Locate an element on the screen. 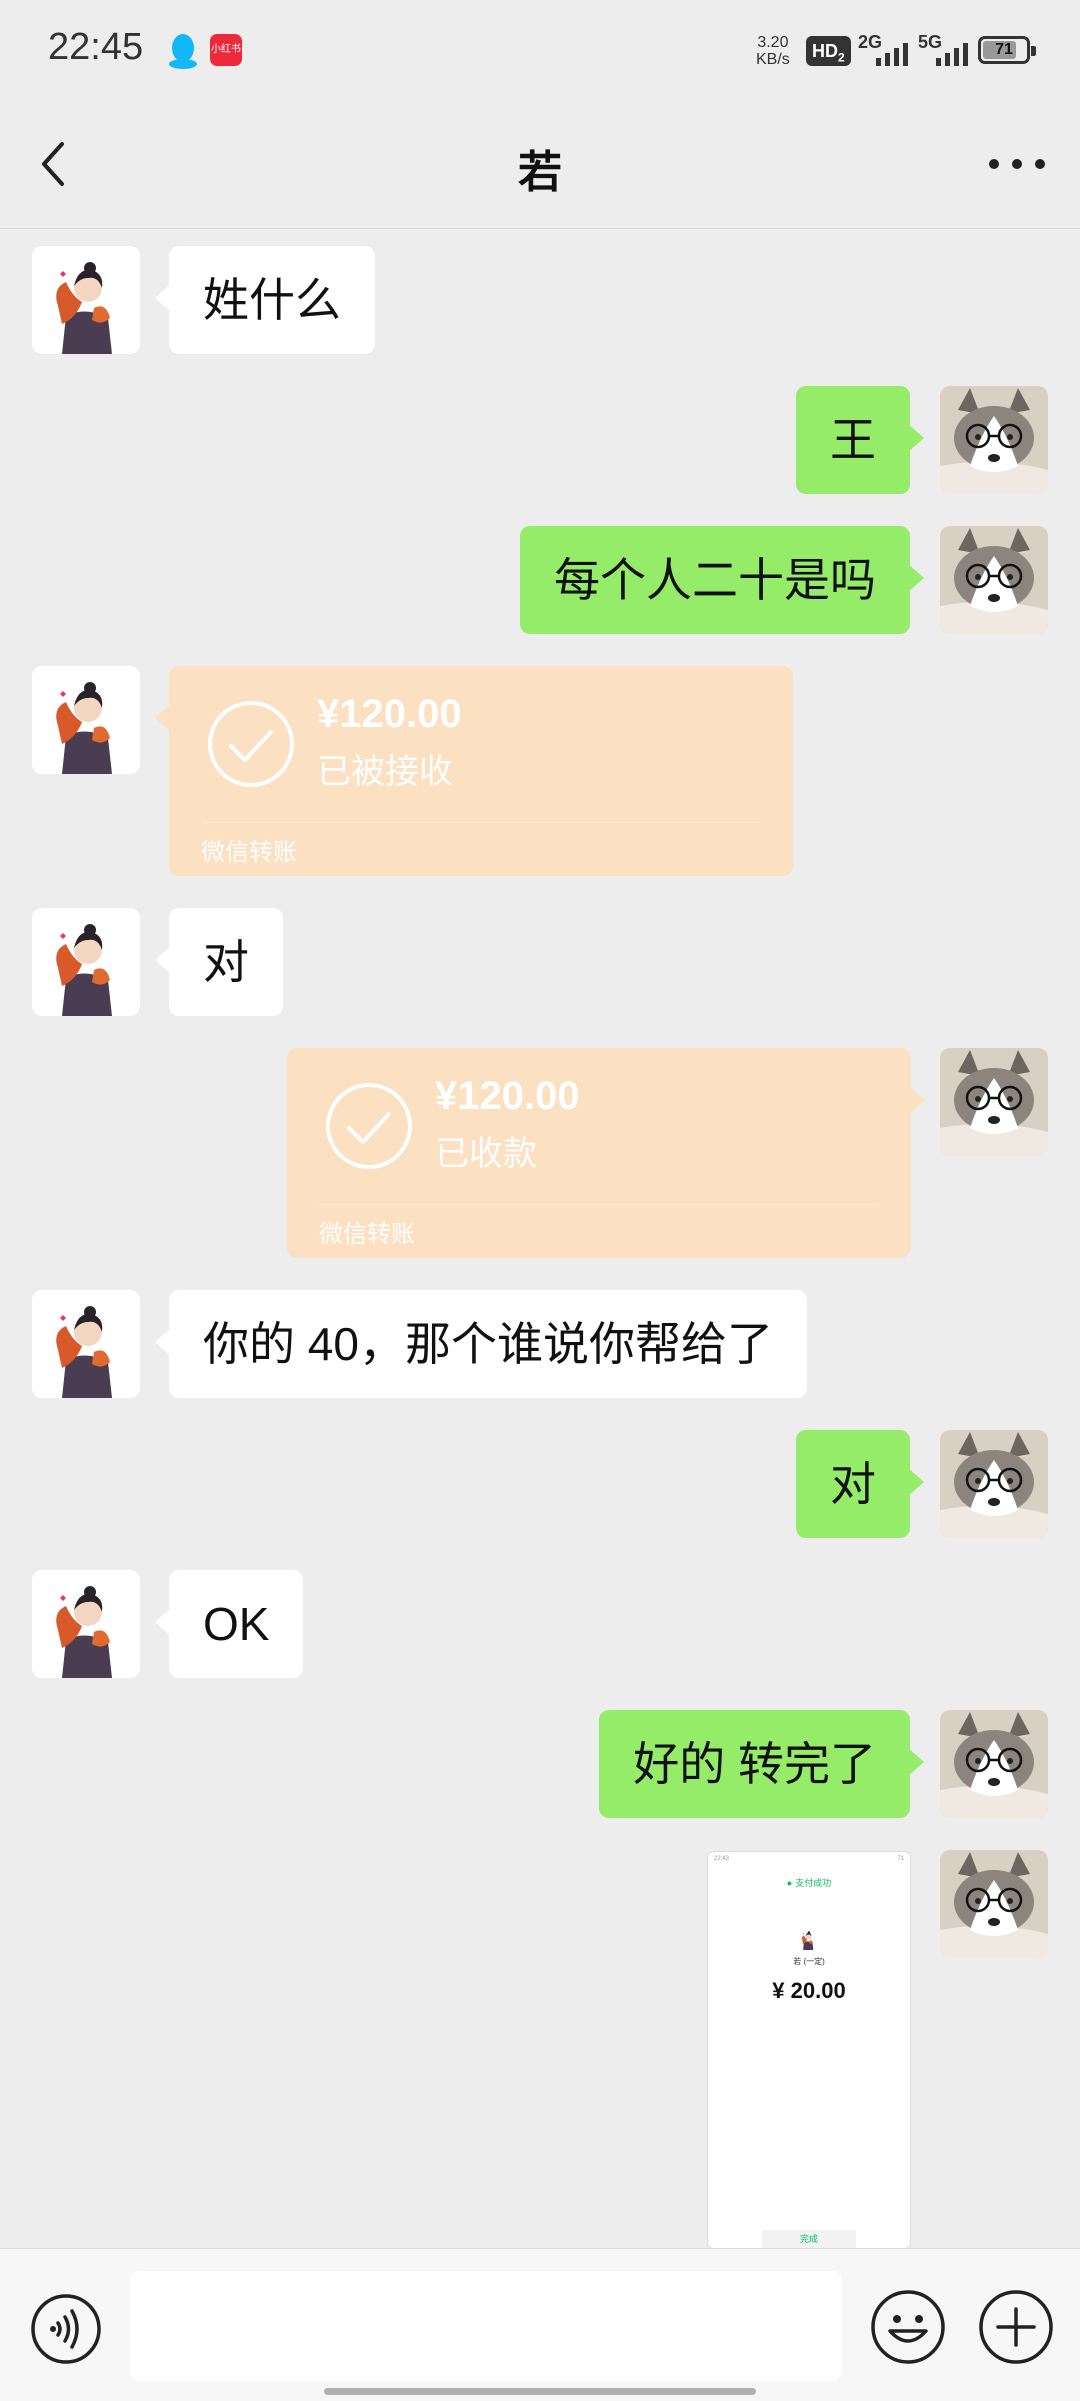 The image size is (1080, 2401). more-options-icon is located at coordinates (1017, 164).